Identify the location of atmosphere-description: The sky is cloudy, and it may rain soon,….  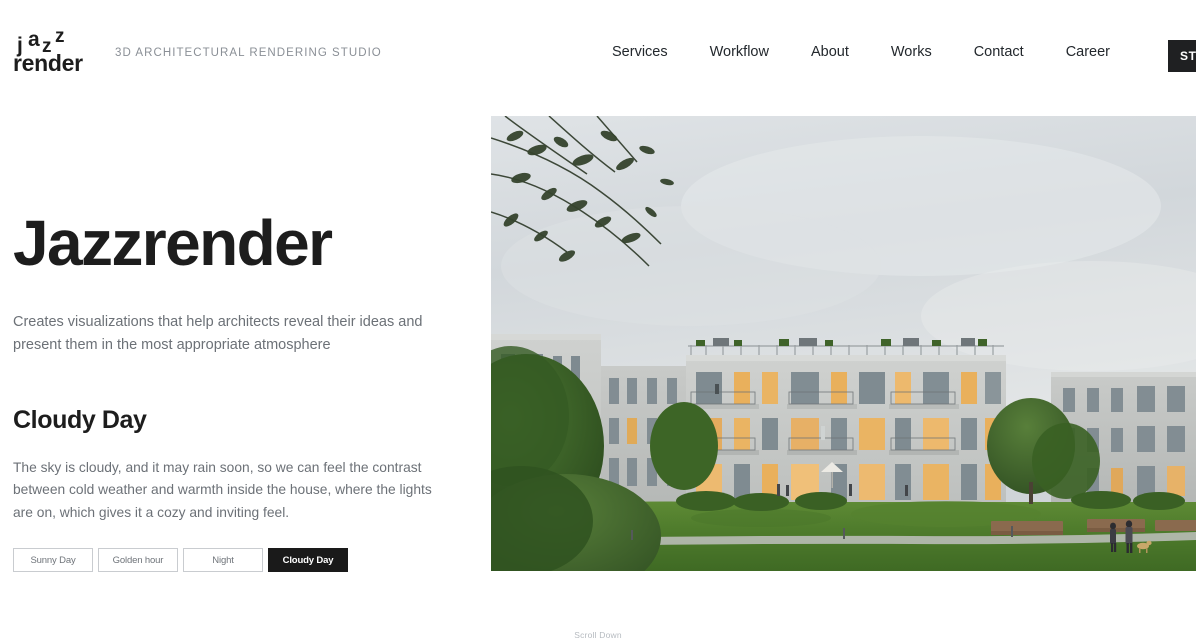
(222, 490).